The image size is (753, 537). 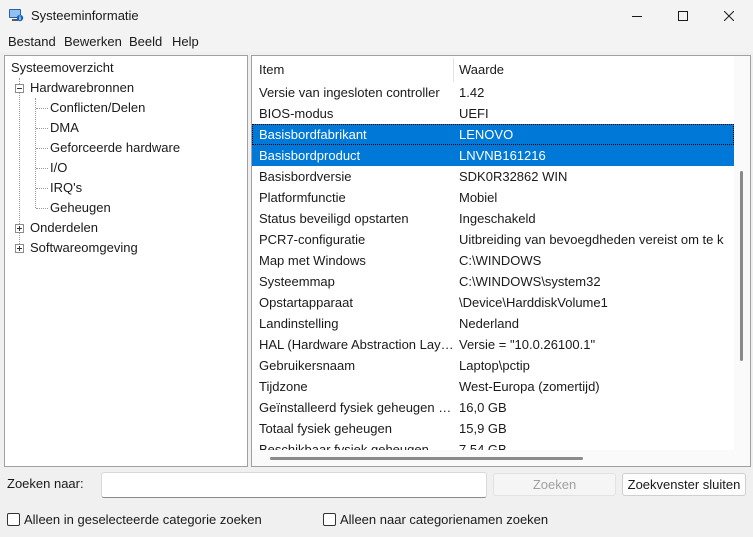 What do you see at coordinates (302, 197) in the screenshot?
I see `row-item: Platformfunctie` at bounding box center [302, 197].